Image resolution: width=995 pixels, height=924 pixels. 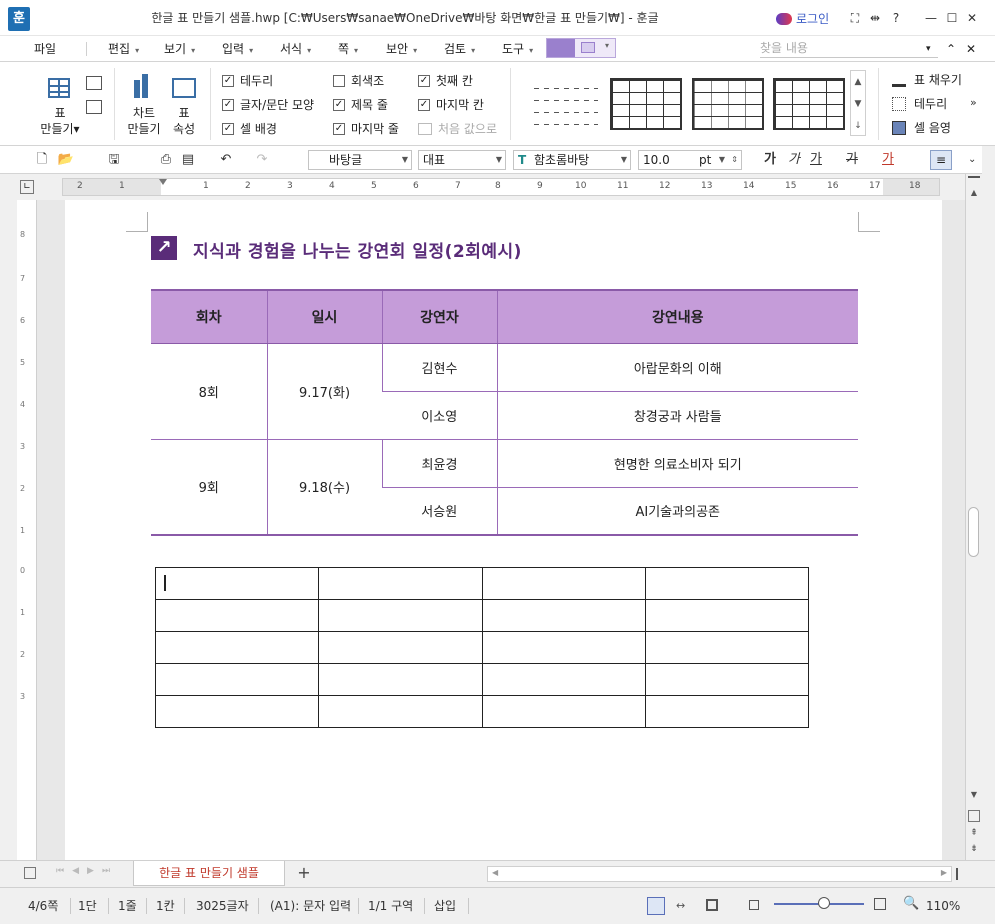 What do you see at coordinates (324, 316) in the screenshot?
I see `header-cell: 일시` at bounding box center [324, 316].